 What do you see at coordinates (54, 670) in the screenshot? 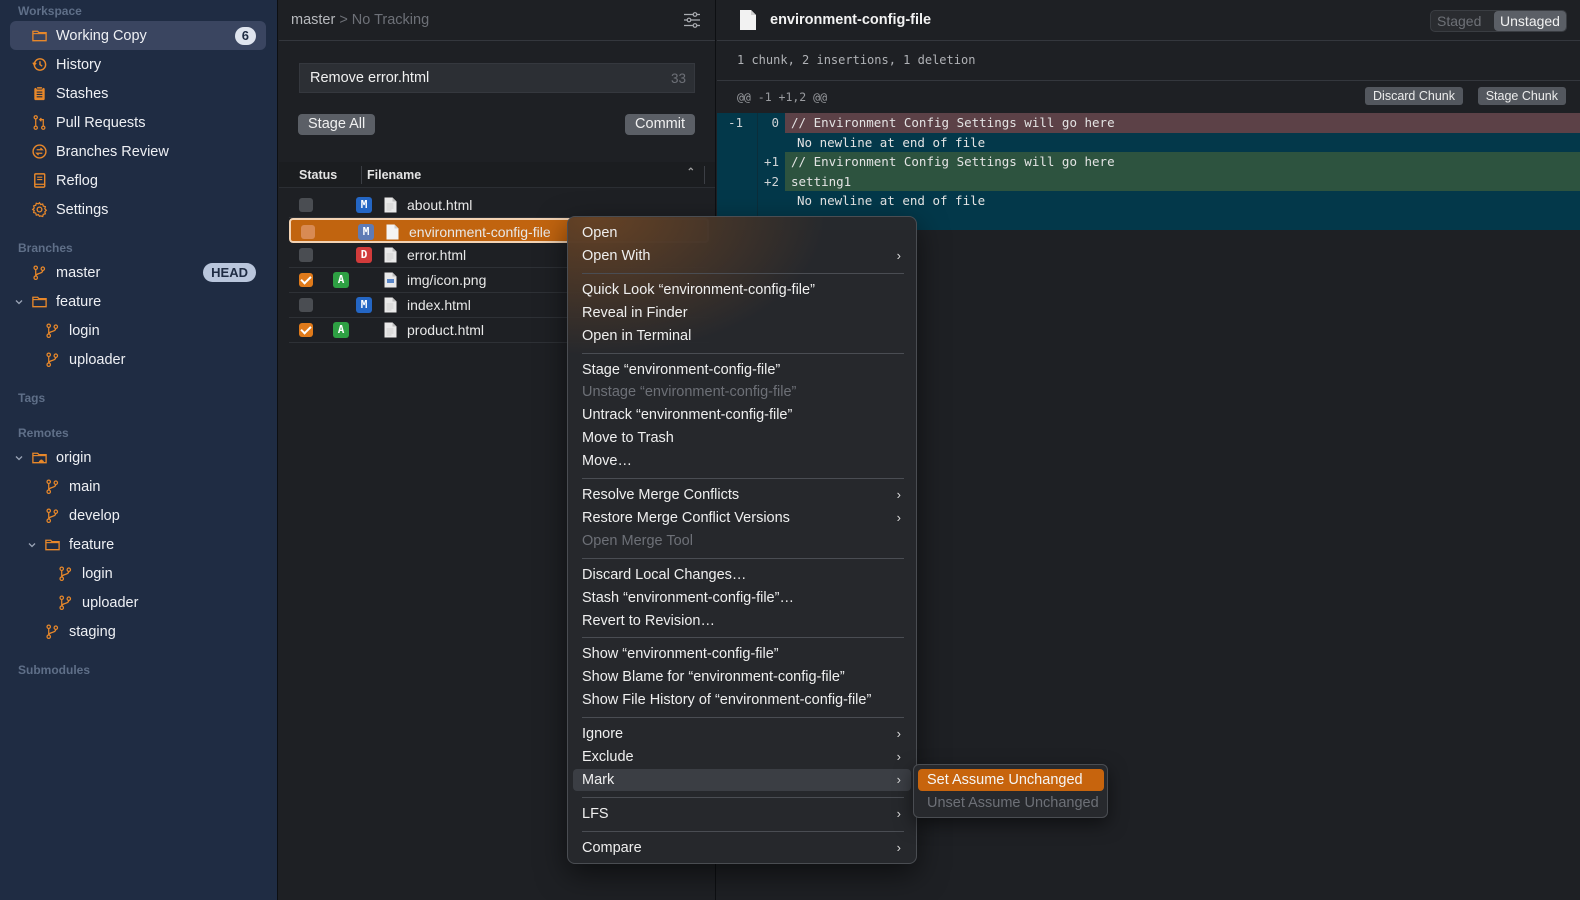
I see `section-submodules: Submodules` at bounding box center [54, 670].